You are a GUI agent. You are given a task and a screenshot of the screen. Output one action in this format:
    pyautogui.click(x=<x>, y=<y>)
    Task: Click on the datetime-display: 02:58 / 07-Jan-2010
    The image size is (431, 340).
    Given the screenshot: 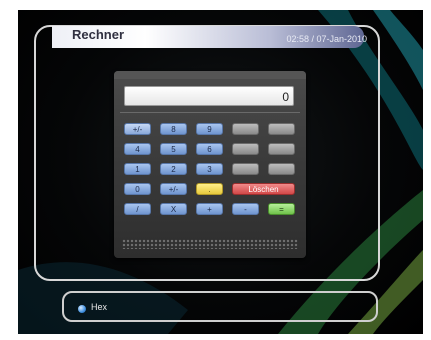 What is the action you would take?
    pyautogui.click(x=326, y=39)
    